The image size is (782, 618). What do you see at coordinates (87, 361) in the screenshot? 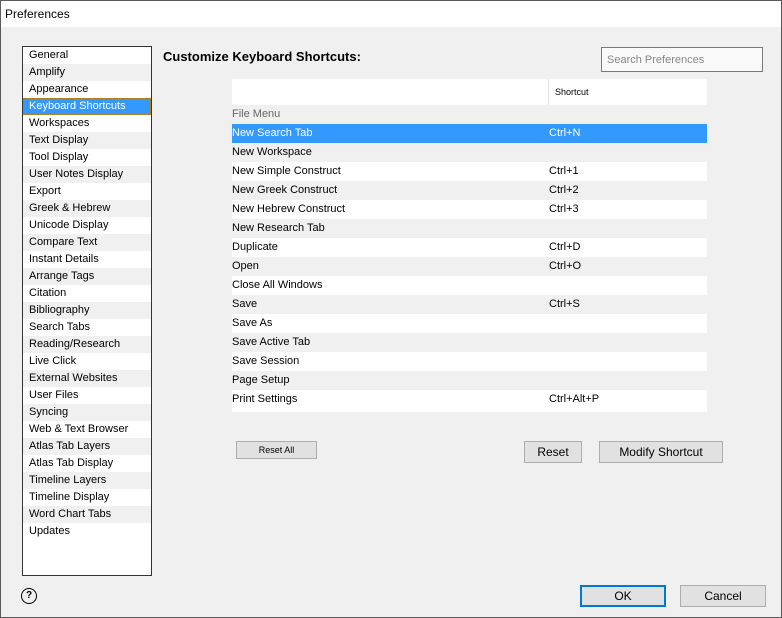
I see `sidebar-item: Live Click` at bounding box center [87, 361].